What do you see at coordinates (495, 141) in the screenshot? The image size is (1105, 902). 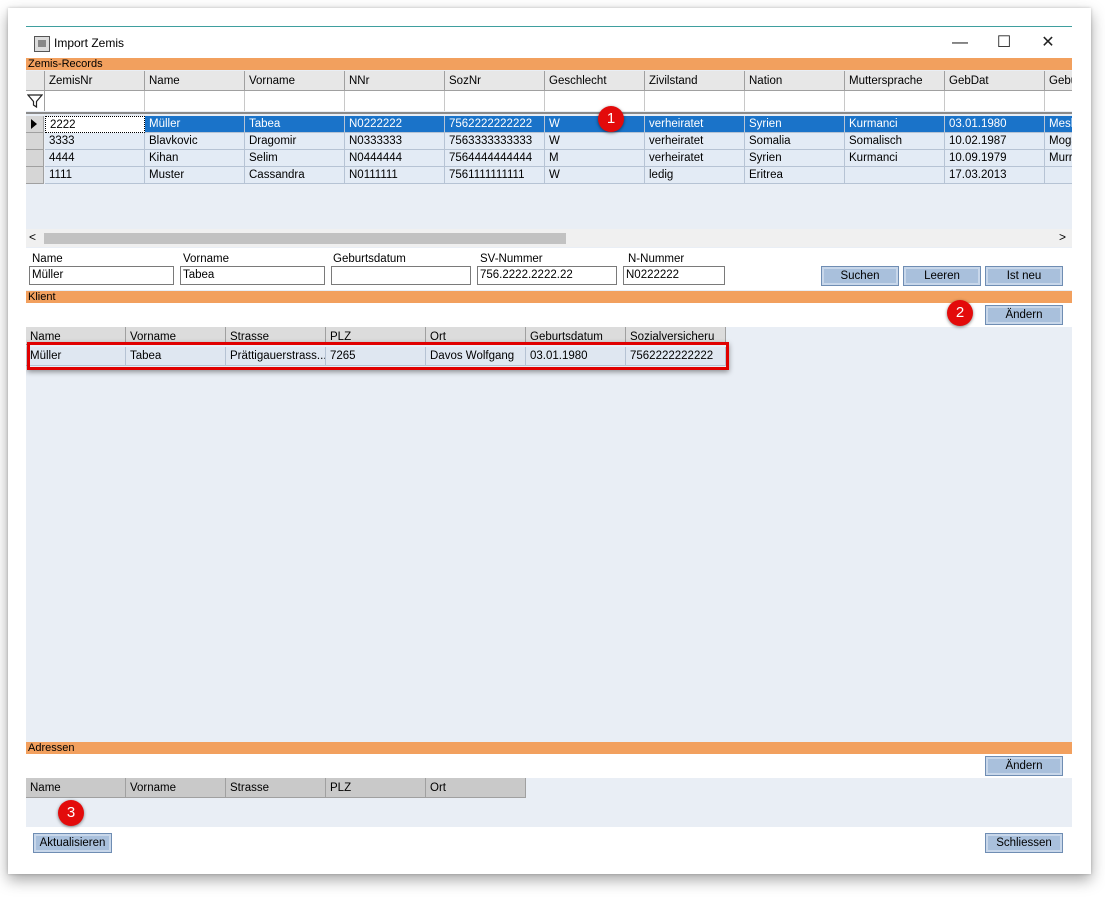 I see `table-cell: 7563333333333` at bounding box center [495, 141].